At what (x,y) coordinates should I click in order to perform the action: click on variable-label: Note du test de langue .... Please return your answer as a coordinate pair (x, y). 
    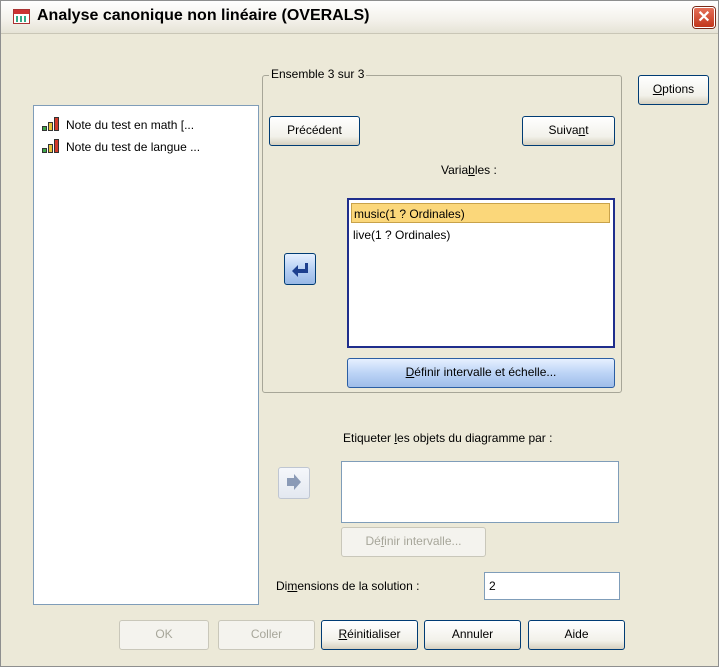
    Looking at the image, I should click on (133, 147).